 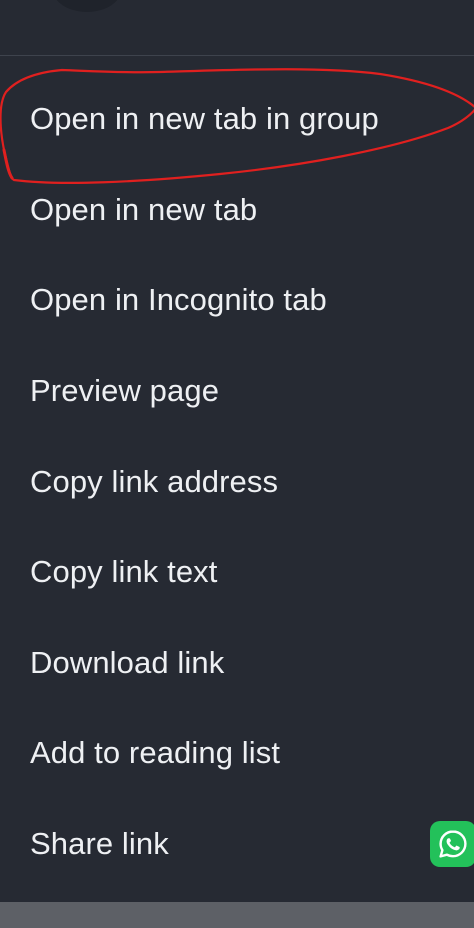 I want to click on menu-item-preview-page: Preview page, so click(x=237, y=391).